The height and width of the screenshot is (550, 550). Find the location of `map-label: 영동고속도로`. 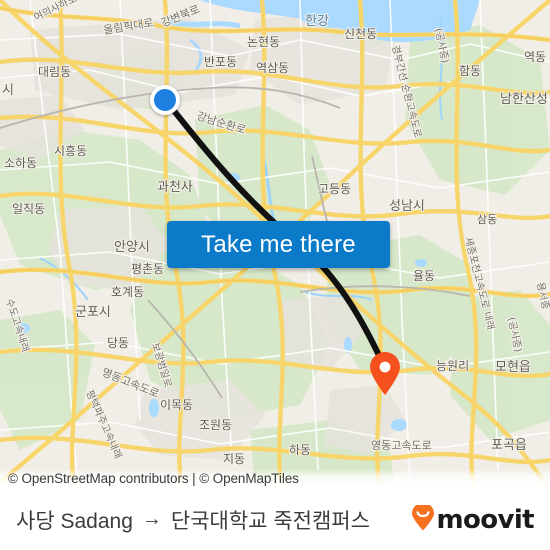

map-label: 영동고속도로 is located at coordinates (401, 445).